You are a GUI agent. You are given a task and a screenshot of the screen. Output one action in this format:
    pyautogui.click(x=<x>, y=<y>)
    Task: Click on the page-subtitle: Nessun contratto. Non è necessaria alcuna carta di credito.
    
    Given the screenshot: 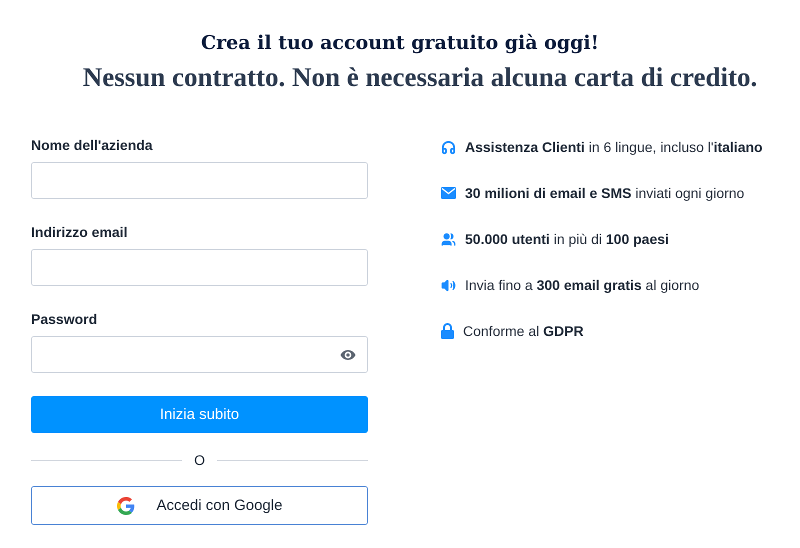 What is the action you would take?
    pyautogui.click(x=420, y=77)
    